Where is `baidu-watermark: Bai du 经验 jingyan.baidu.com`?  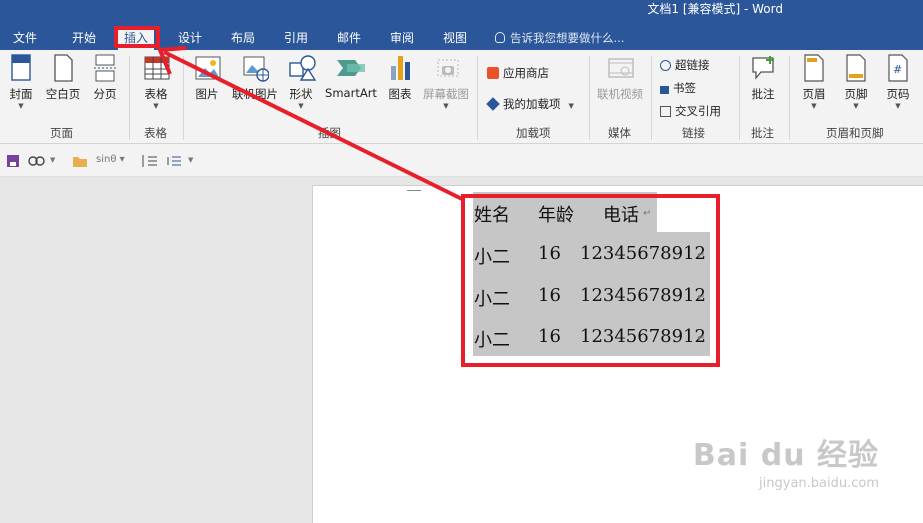
baidu-watermark: Bai du 经验 jingyan.baidu.com is located at coordinates (786, 460).